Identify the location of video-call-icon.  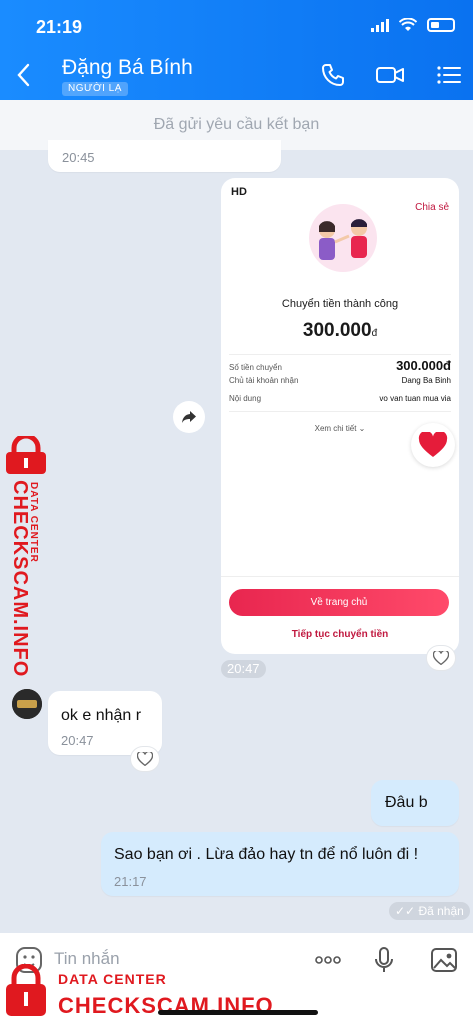
(390, 75).